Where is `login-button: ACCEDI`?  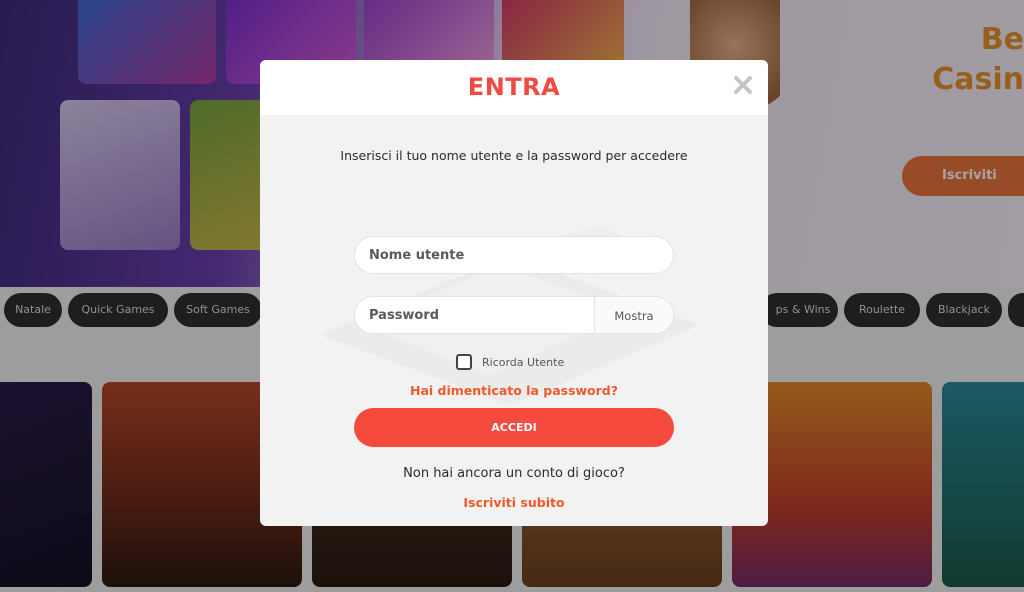
login-button: ACCEDI is located at coordinates (514, 427).